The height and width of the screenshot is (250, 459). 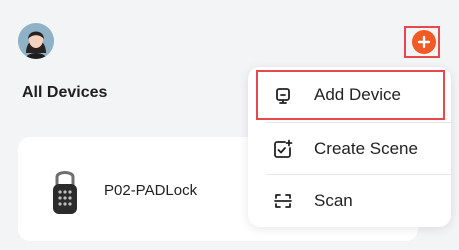 What do you see at coordinates (65, 191) in the screenshot?
I see `padlock-icon` at bounding box center [65, 191].